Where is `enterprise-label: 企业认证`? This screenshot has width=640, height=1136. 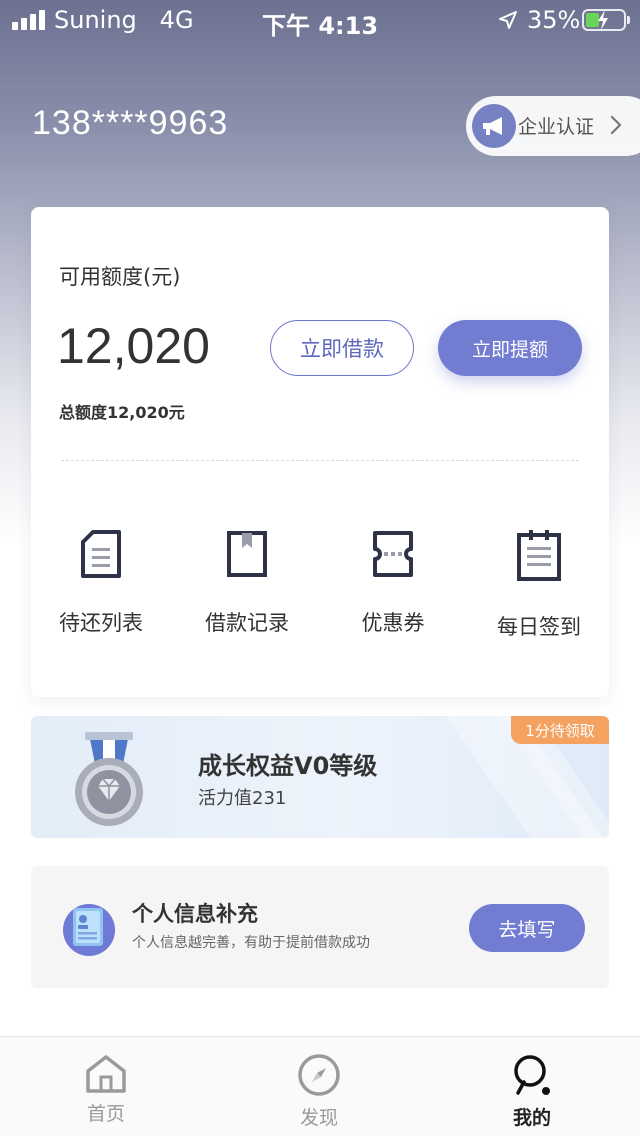
enterprise-label: 企业认证 is located at coordinates (556, 127).